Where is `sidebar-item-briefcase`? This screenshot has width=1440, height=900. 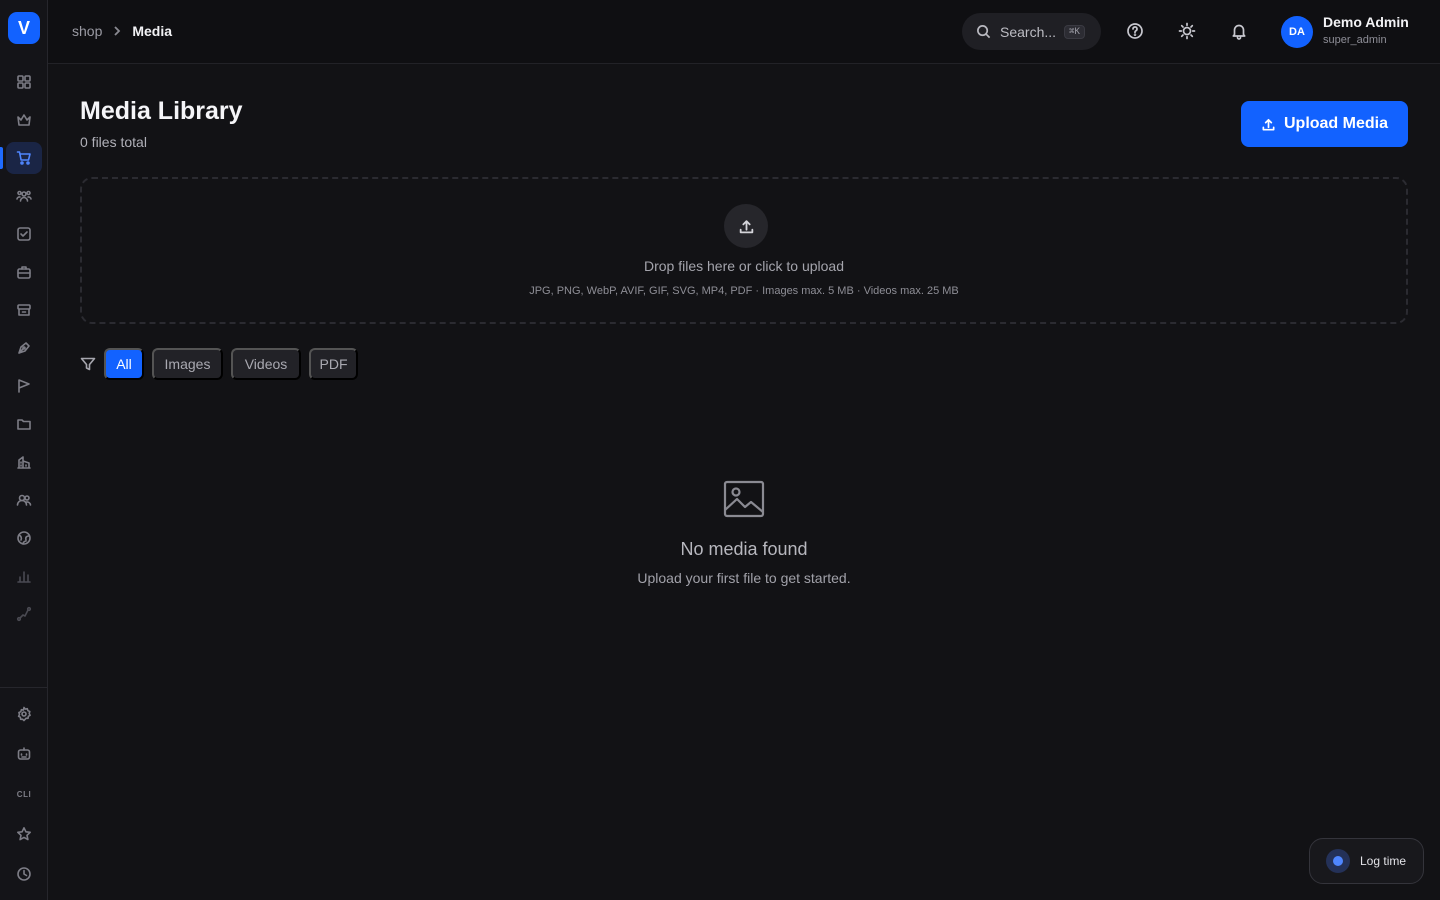 sidebar-item-briefcase is located at coordinates (24, 272).